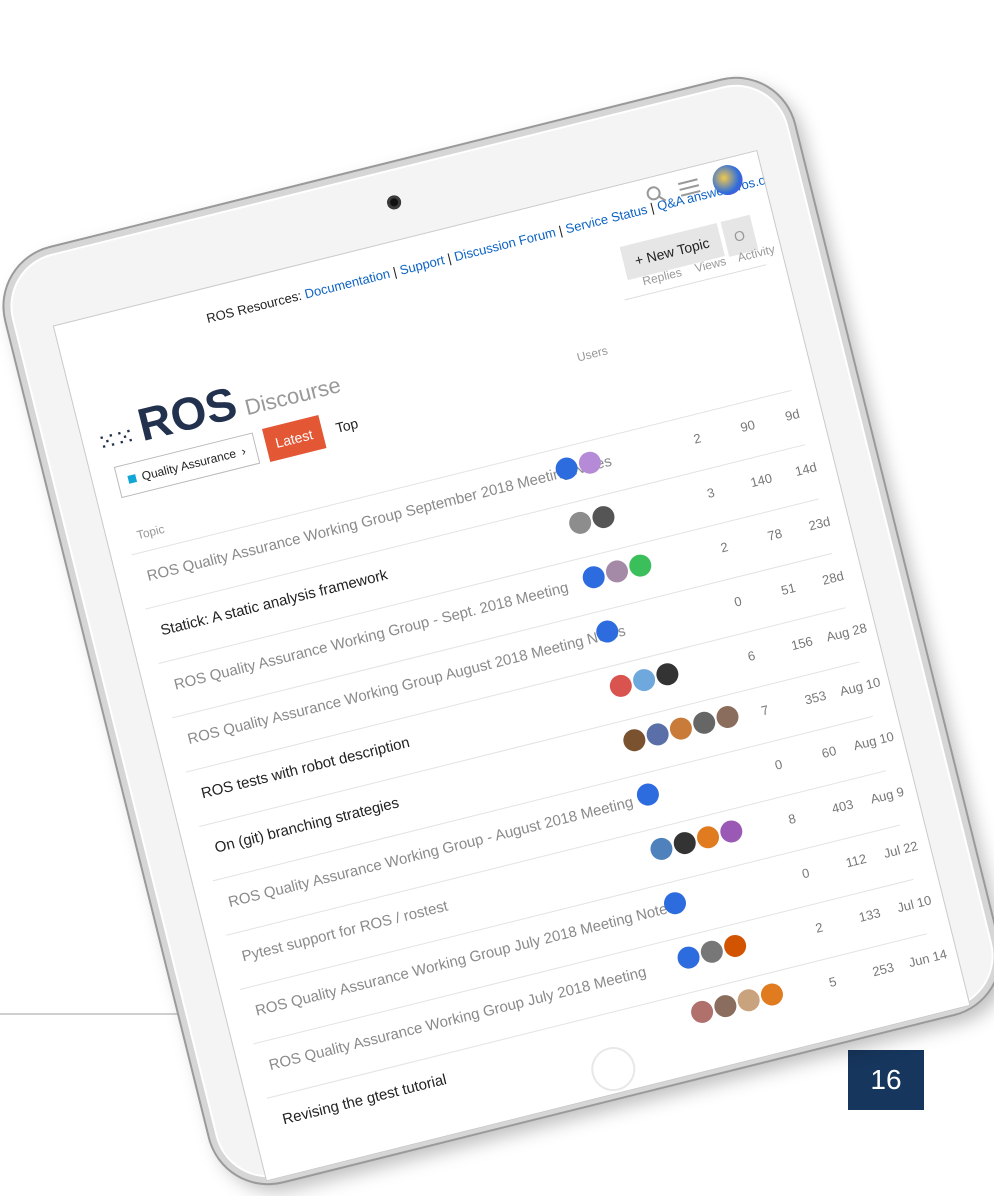  What do you see at coordinates (792, 819) in the screenshot?
I see `topic-replies: 8` at bounding box center [792, 819].